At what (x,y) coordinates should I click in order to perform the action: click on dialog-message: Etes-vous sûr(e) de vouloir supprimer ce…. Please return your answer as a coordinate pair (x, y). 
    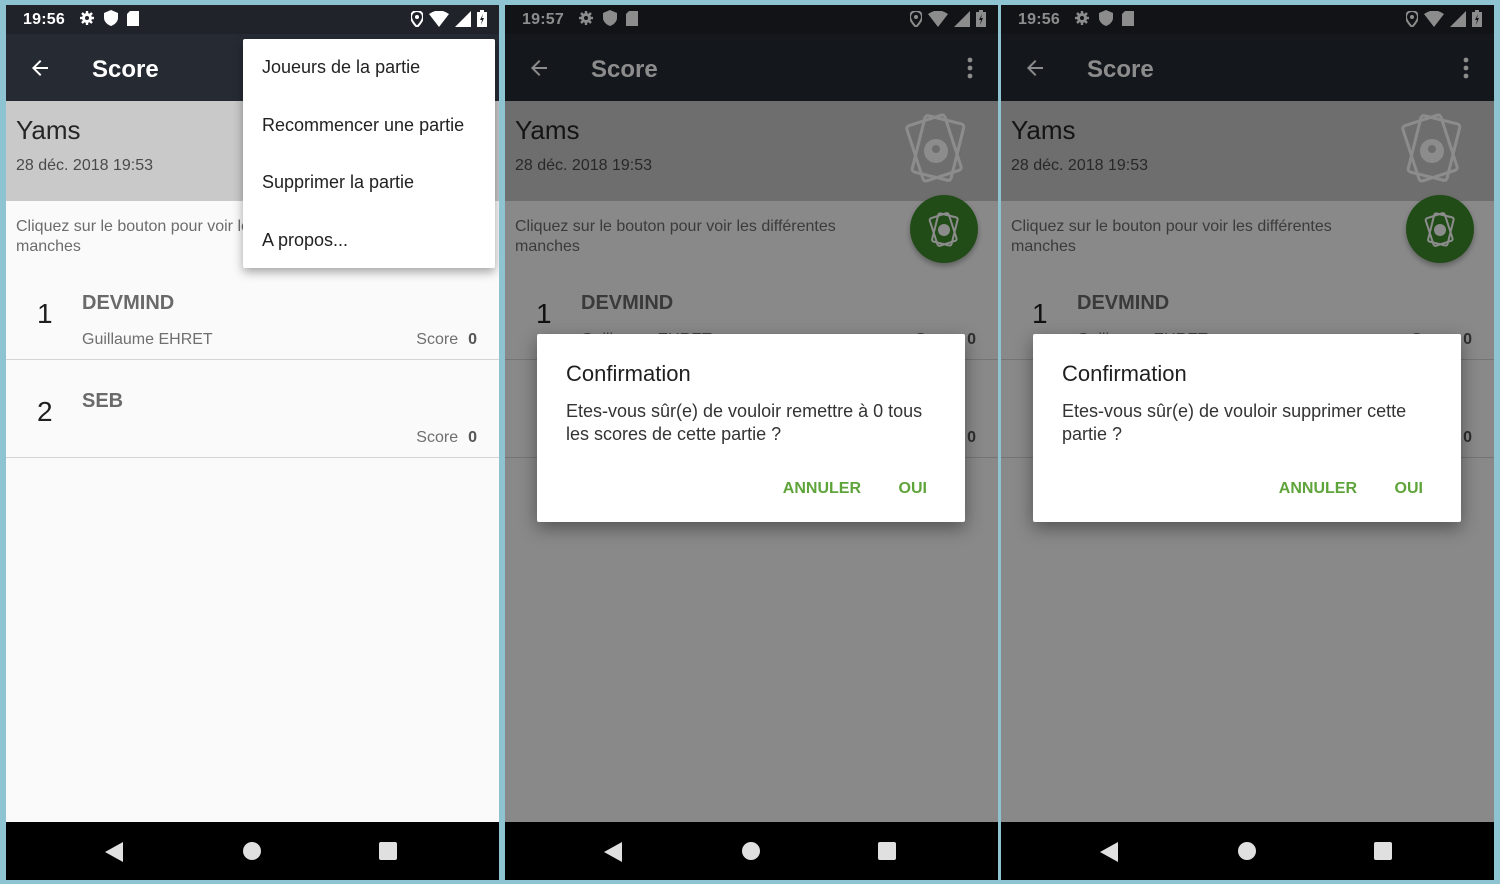
    Looking at the image, I should click on (1234, 422).